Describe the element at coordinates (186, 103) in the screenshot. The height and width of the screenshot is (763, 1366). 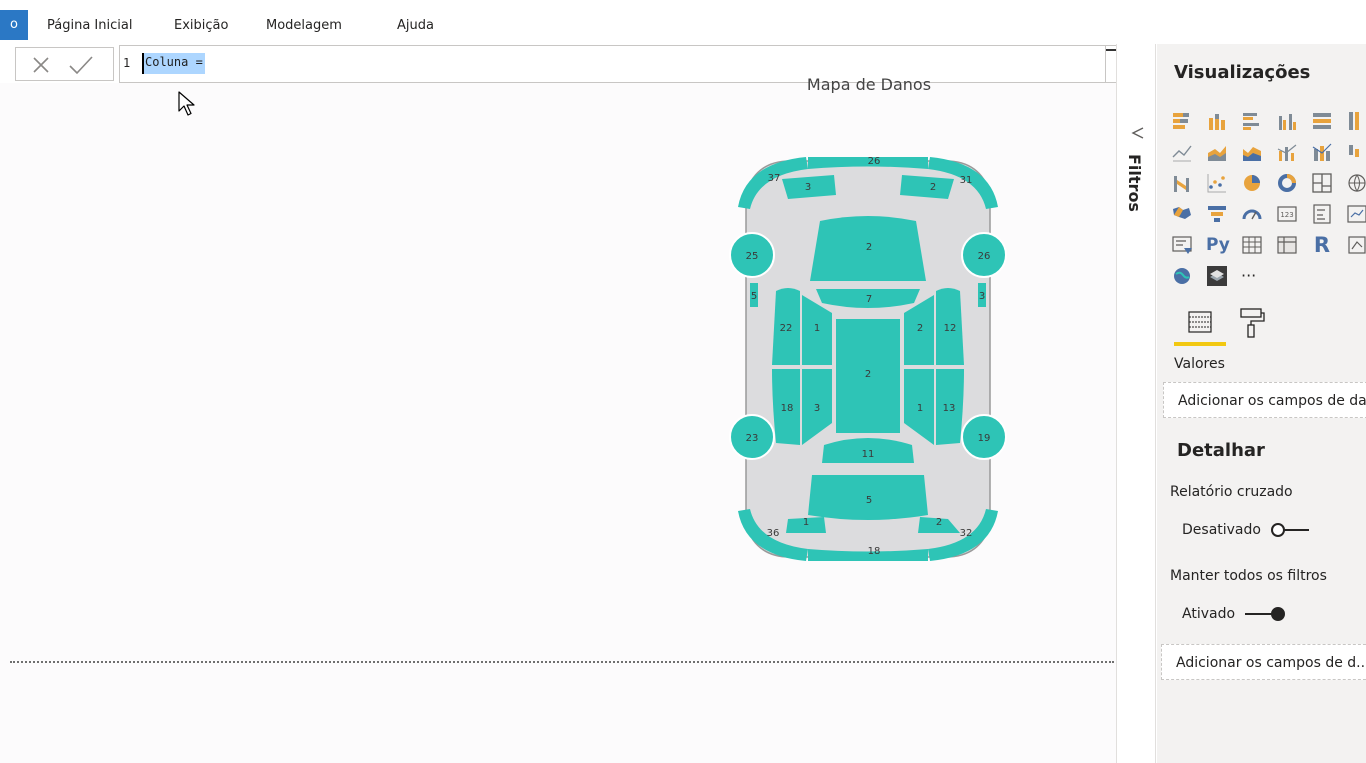
I see `mouse-cursor-icon` at that location.